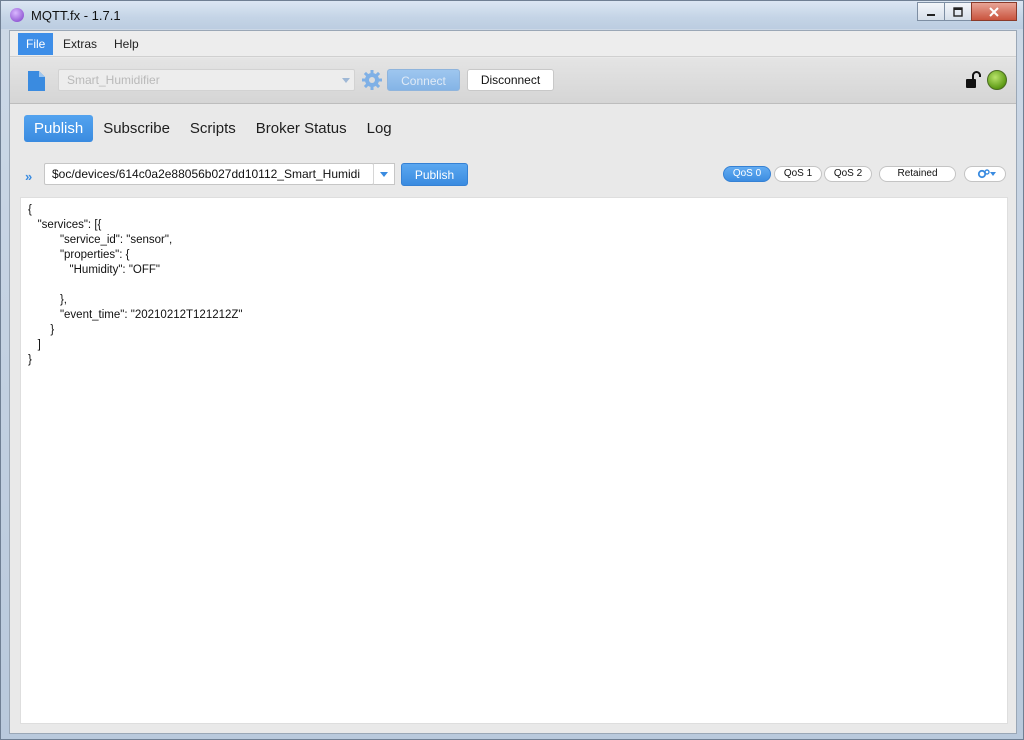 The width and height of the screenshot is (1024, 740). I want to click on unlock-icon, so click(973, 79).